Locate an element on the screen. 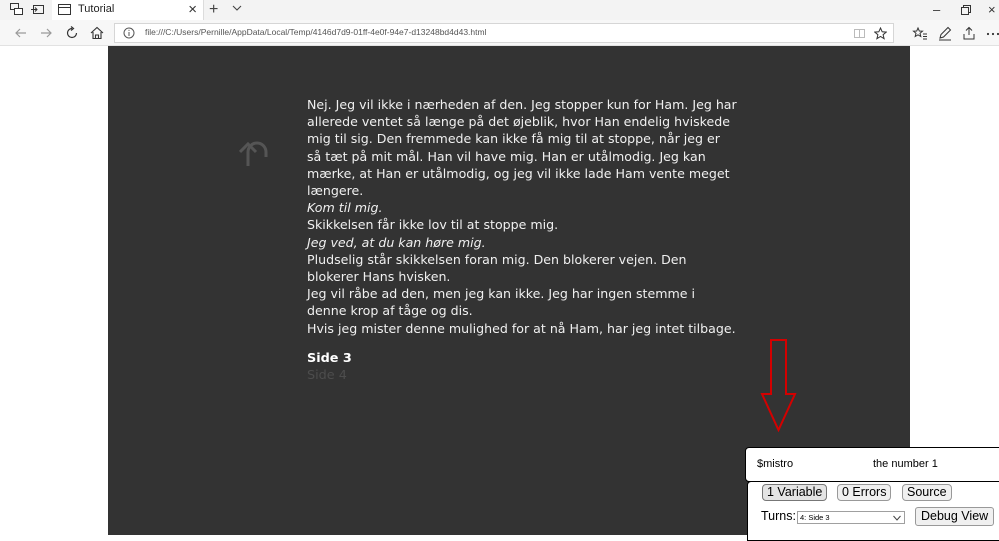 This screenshot has width=999, height=541. variable-name: $mistro is located at coordinates (775, 464).